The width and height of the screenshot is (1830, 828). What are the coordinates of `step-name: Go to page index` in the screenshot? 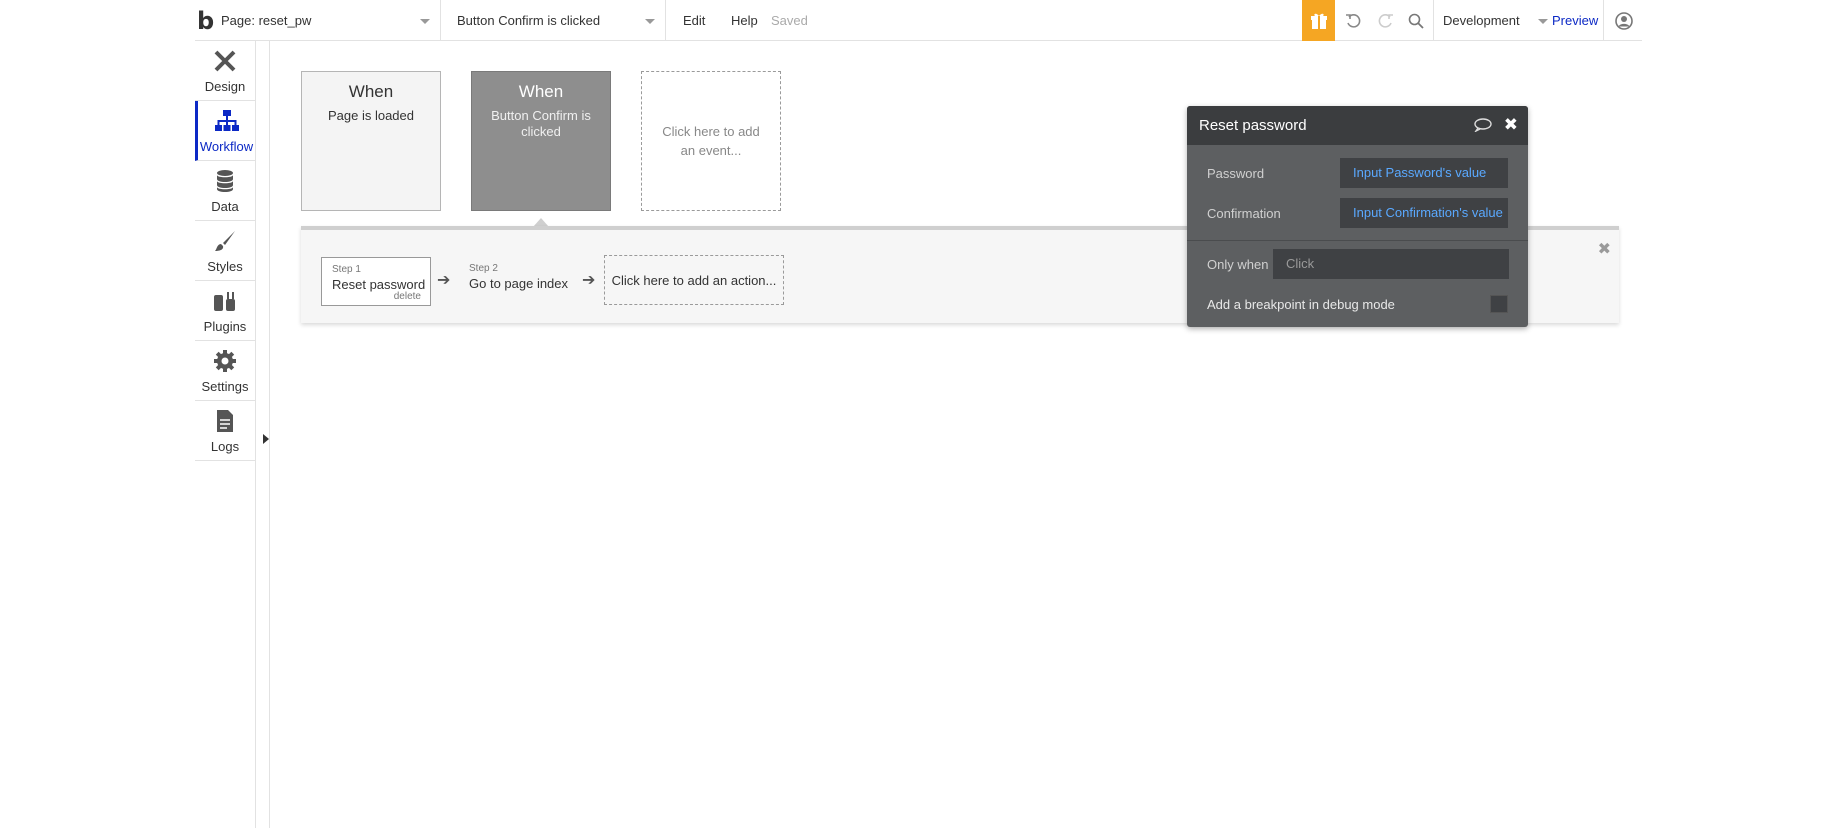 It's located at (519, 283).